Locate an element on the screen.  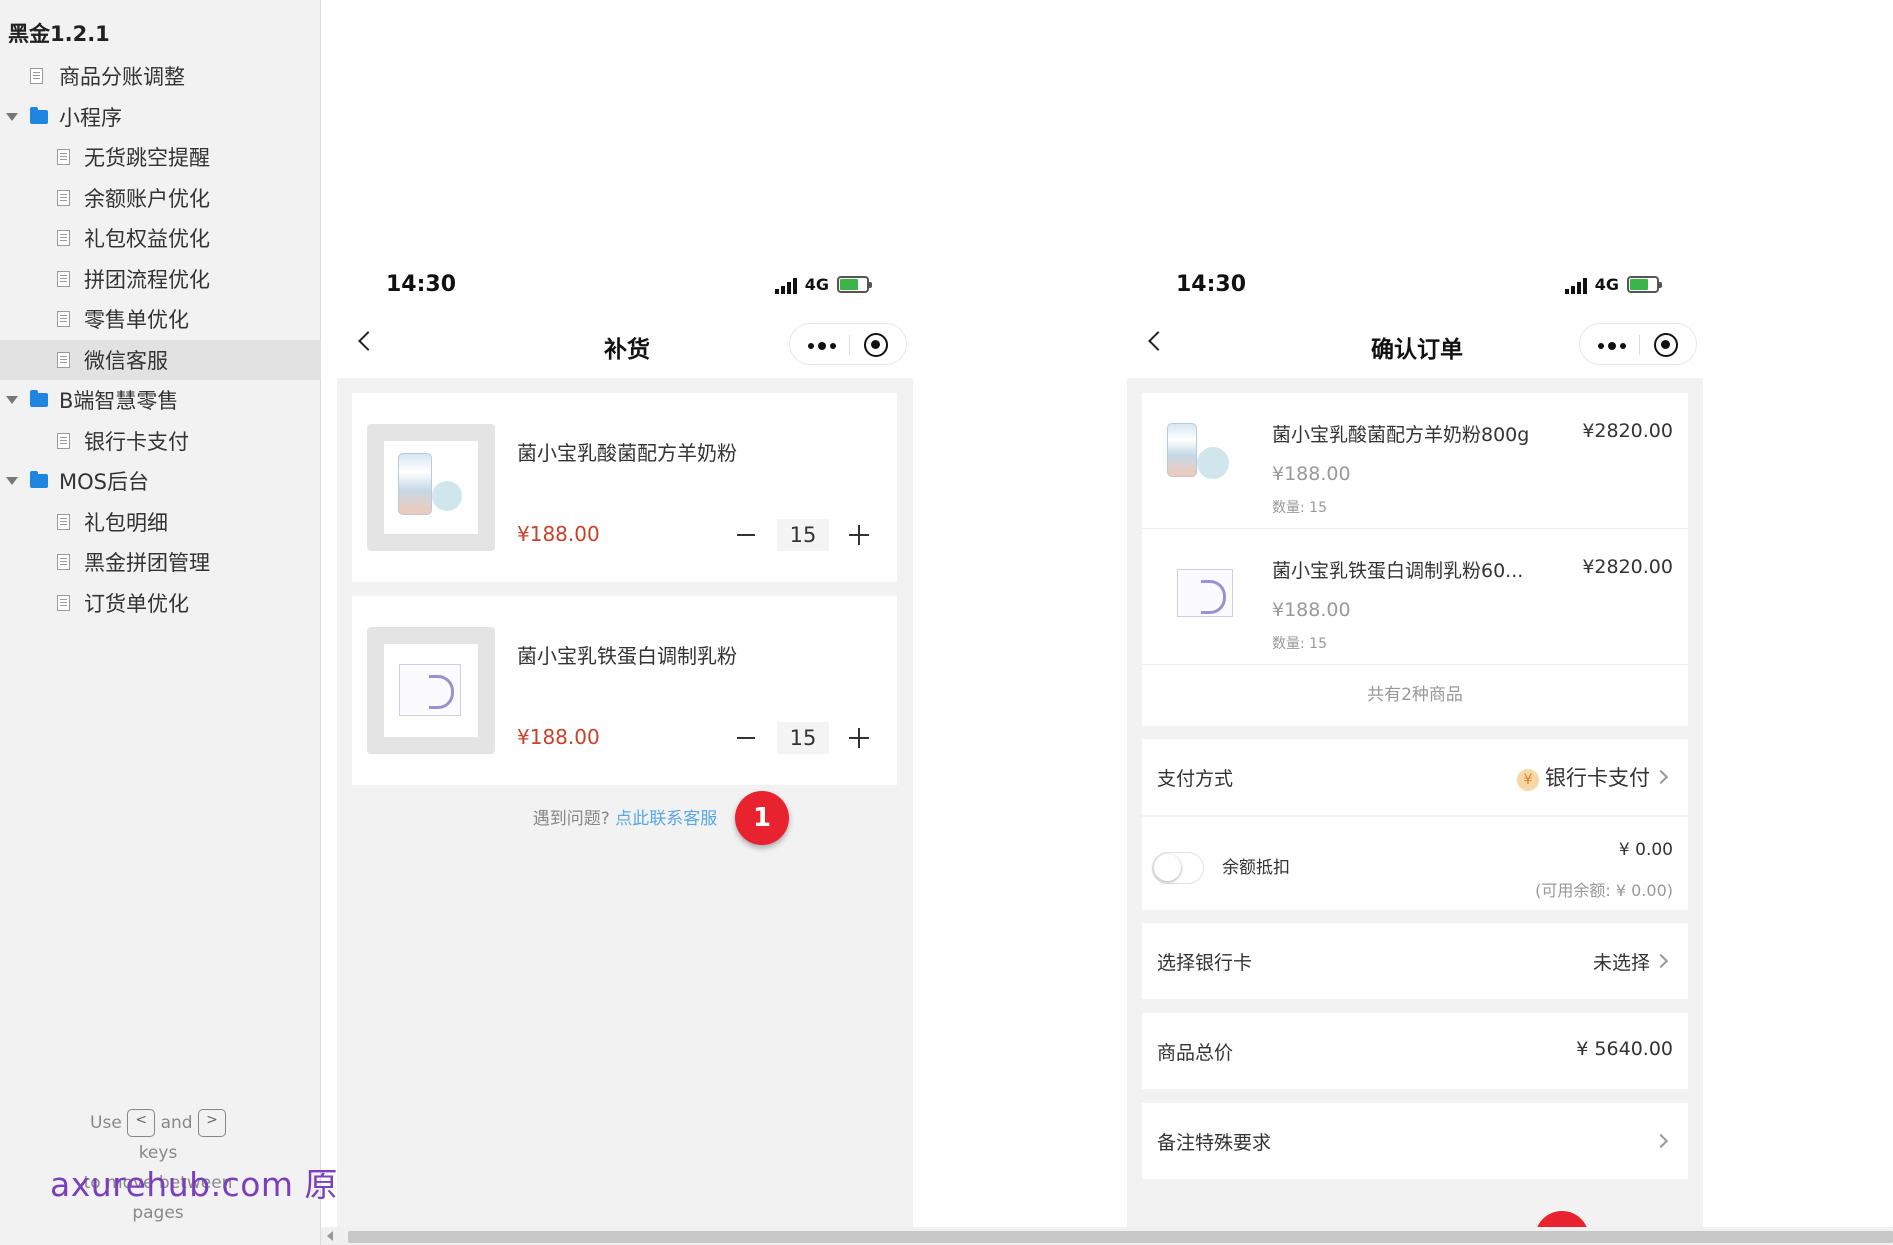
project-title: 黑金1.2.1 is located at coordinates (59, 34).